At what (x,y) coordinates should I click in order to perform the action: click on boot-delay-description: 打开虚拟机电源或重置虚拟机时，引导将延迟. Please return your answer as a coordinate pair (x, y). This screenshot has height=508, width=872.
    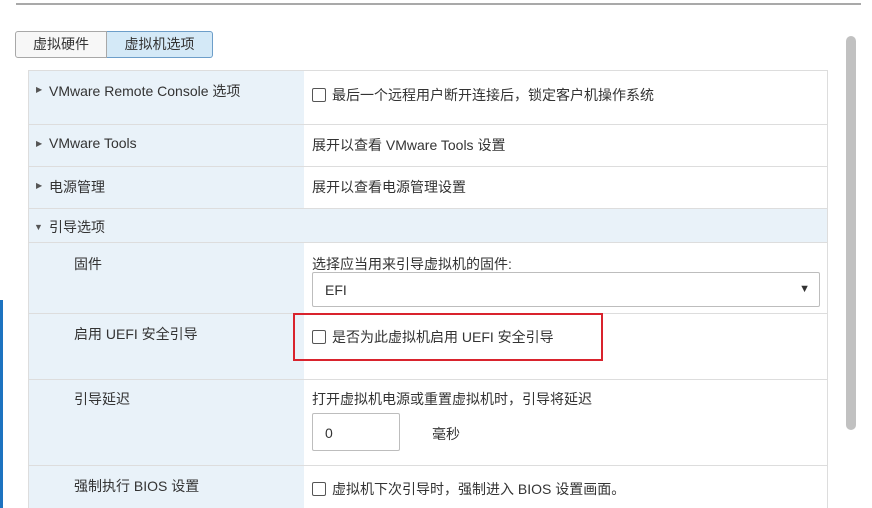
    Looking at the image, I should click on (452, 399).